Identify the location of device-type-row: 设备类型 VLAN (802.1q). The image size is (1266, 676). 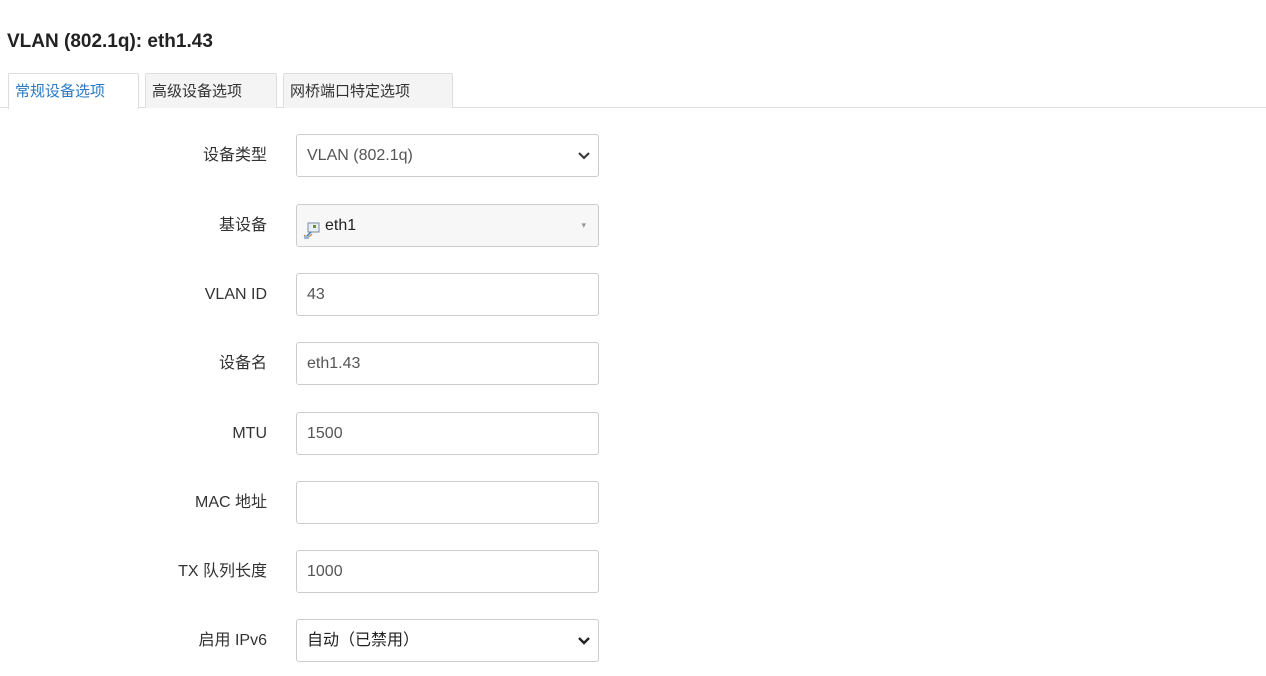
(350, 156).